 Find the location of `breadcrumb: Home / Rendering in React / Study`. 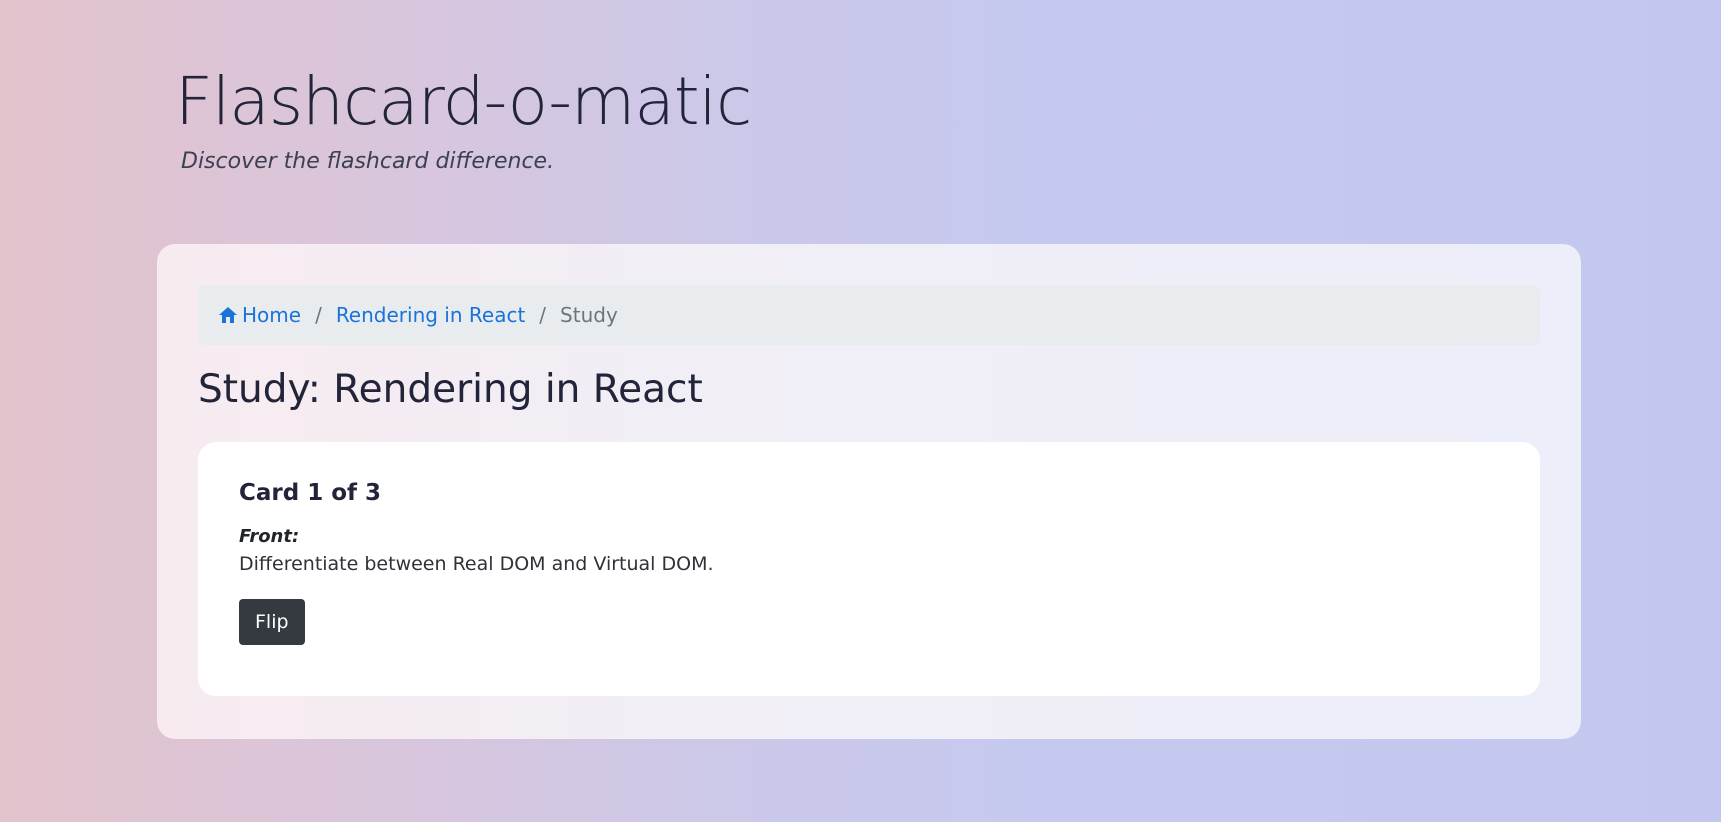

breadcrumb: Home / Rendering in React / Study is located at coordinates (869, 315).